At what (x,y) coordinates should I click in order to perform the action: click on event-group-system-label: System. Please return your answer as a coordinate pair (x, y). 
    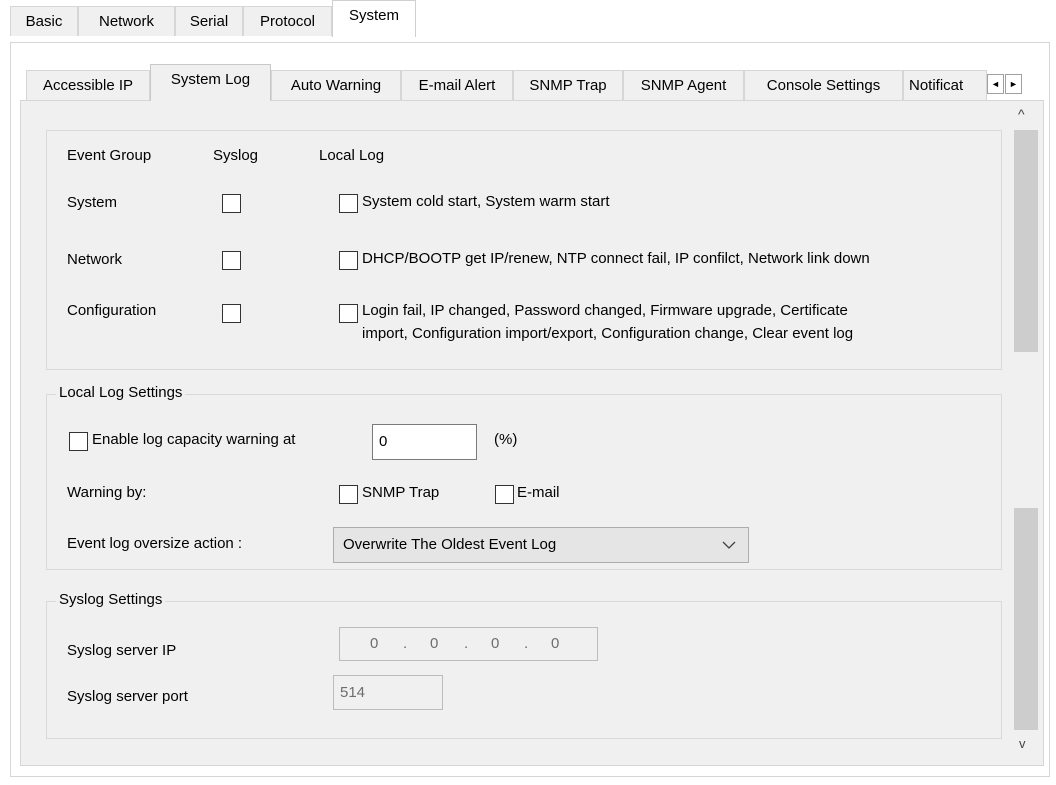
    Looking at the image, I should click on (92, 202).